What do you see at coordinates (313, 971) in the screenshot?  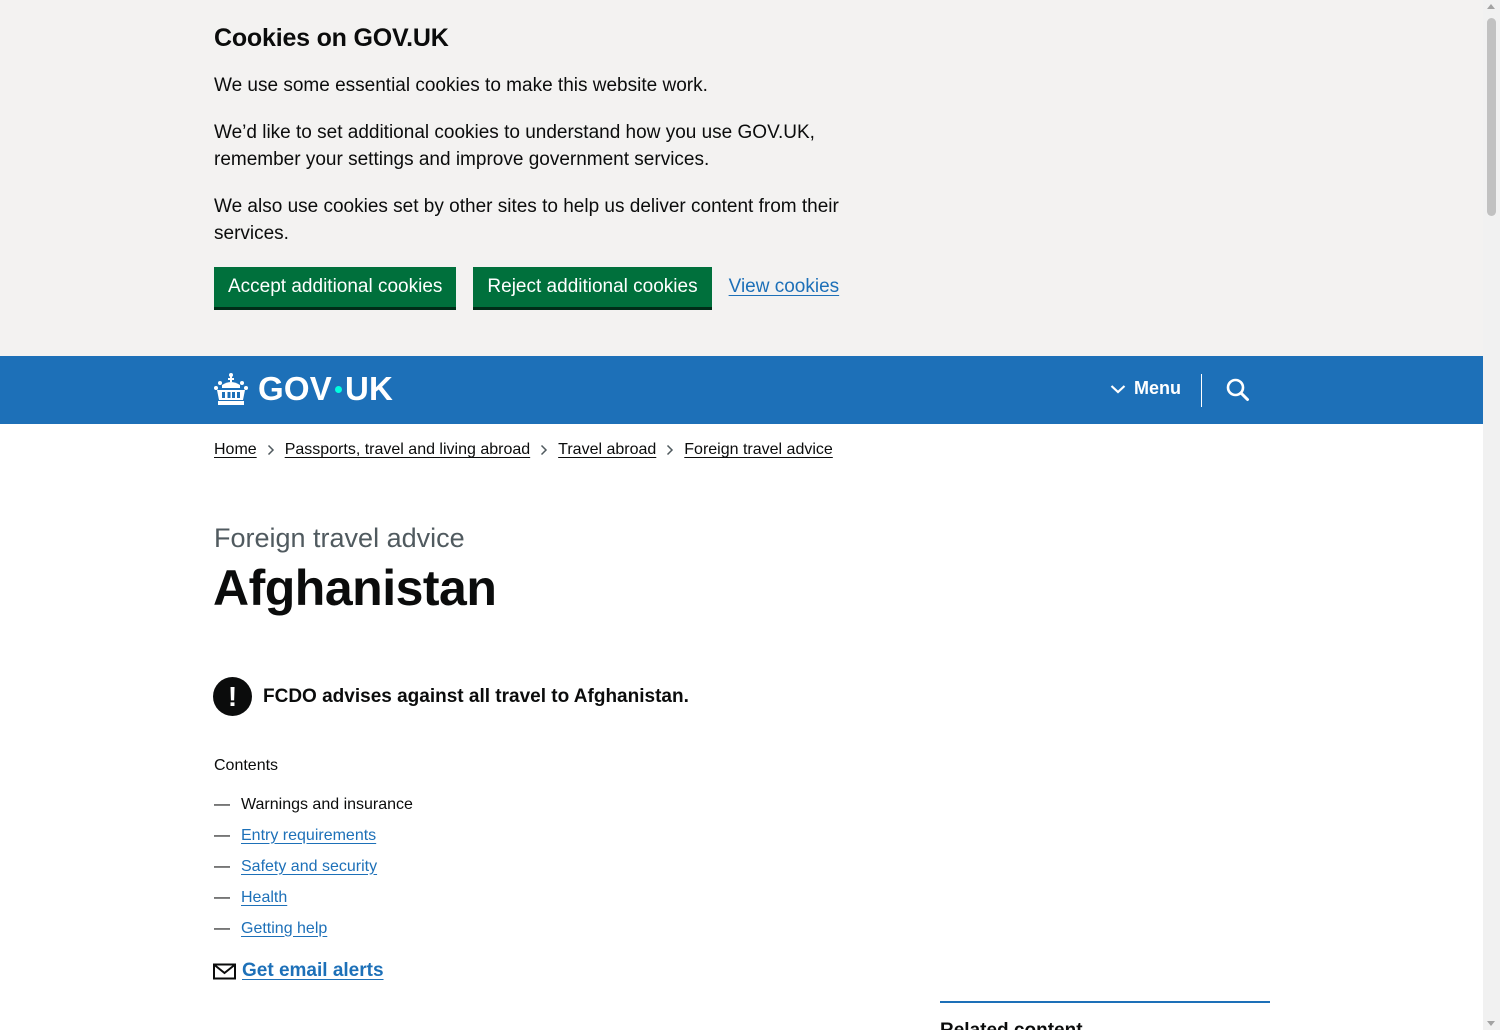 I see `get-email-alerts-link: Get email alerts` at bounding box center [313, 971].